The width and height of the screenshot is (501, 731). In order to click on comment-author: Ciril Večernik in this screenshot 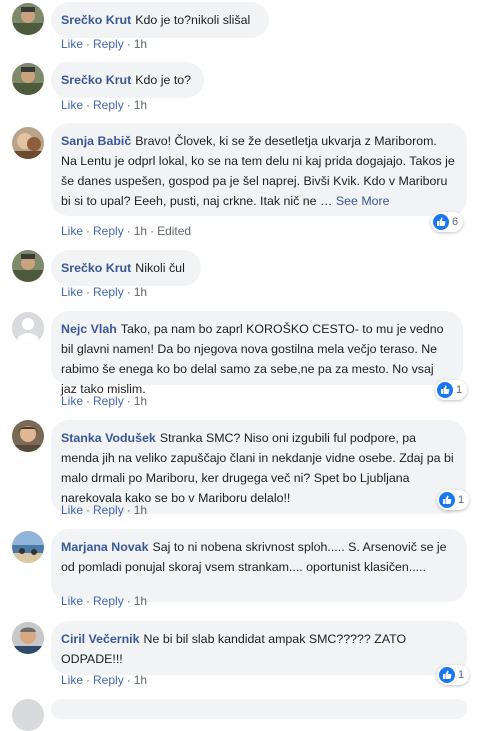, I will do `click(100, 639)`.